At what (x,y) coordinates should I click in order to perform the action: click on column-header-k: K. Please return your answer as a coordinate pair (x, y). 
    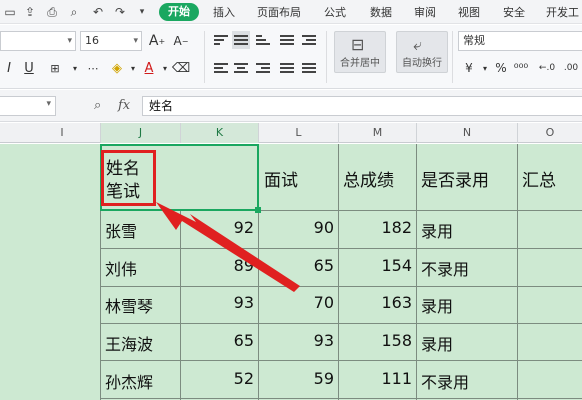
    Looking at the image, I should click on (220, 133).